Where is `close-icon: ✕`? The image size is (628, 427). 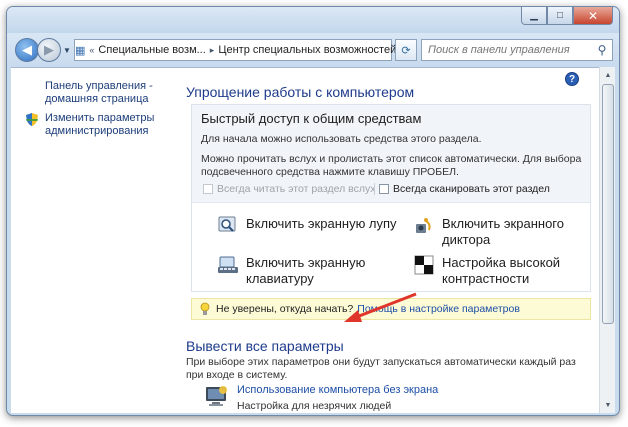
close-icon: ✕ is located at coordinates (593, 15).